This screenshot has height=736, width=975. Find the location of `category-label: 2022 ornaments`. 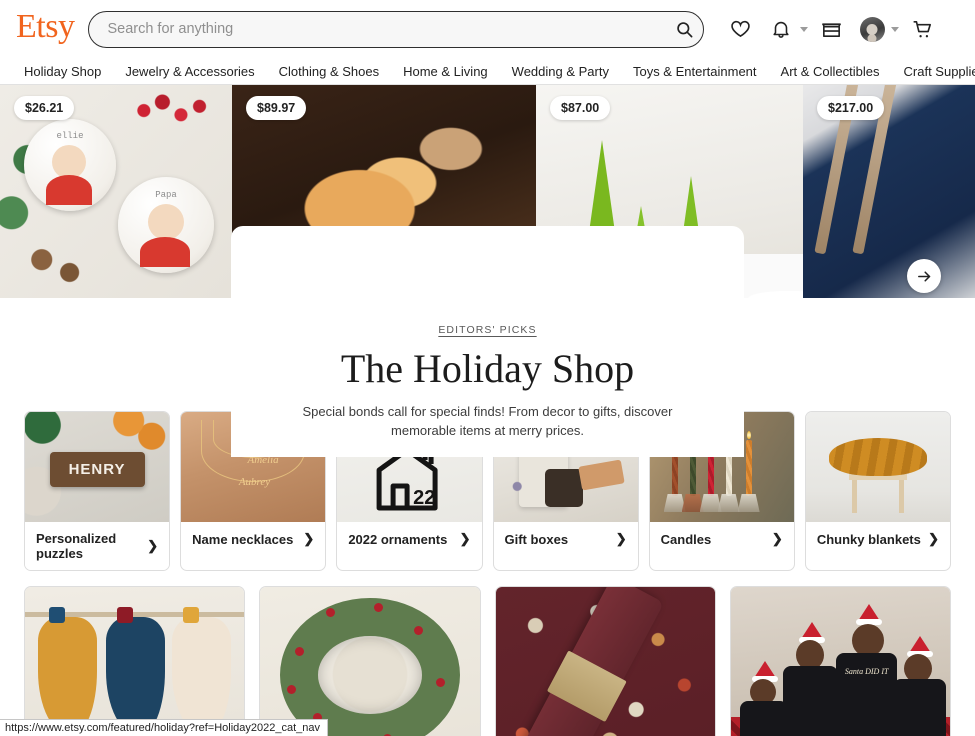

category-label: 2022 ornaments is located at coordinates (398, 539).